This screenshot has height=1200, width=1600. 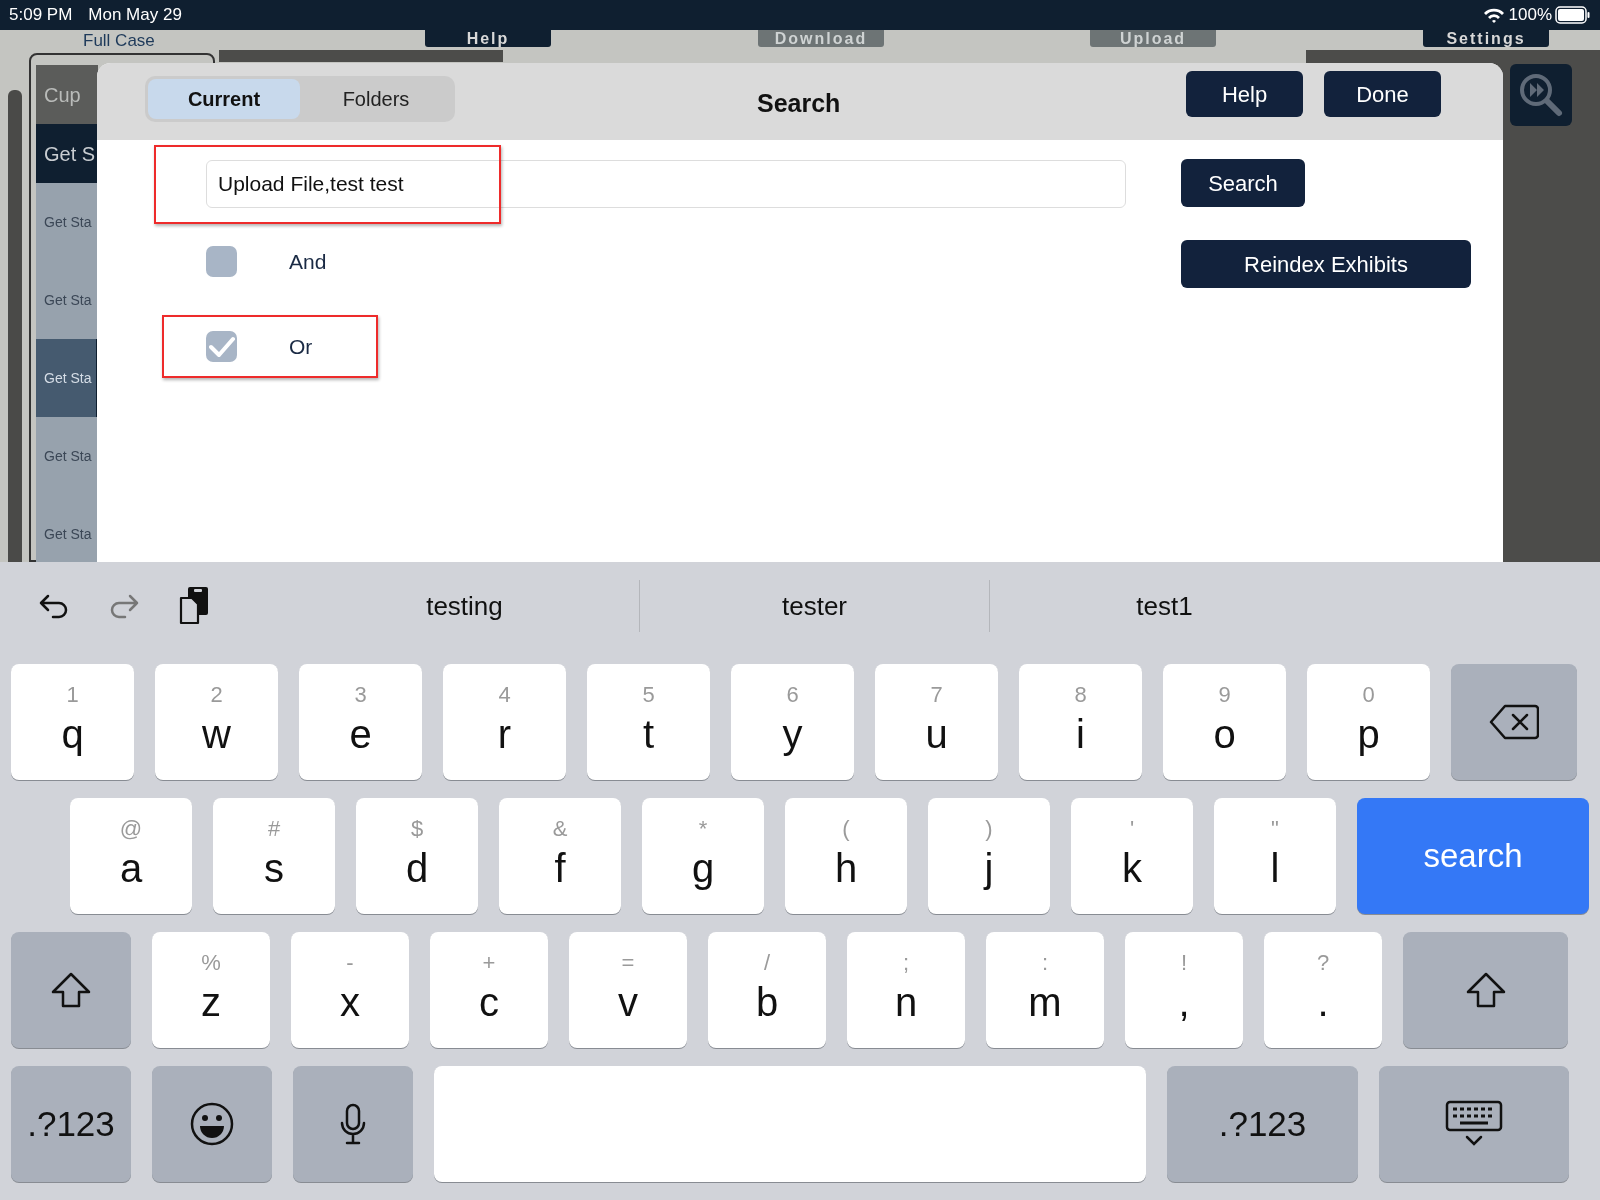 I want to click on search-key: search, so click(x=1473, y=856).